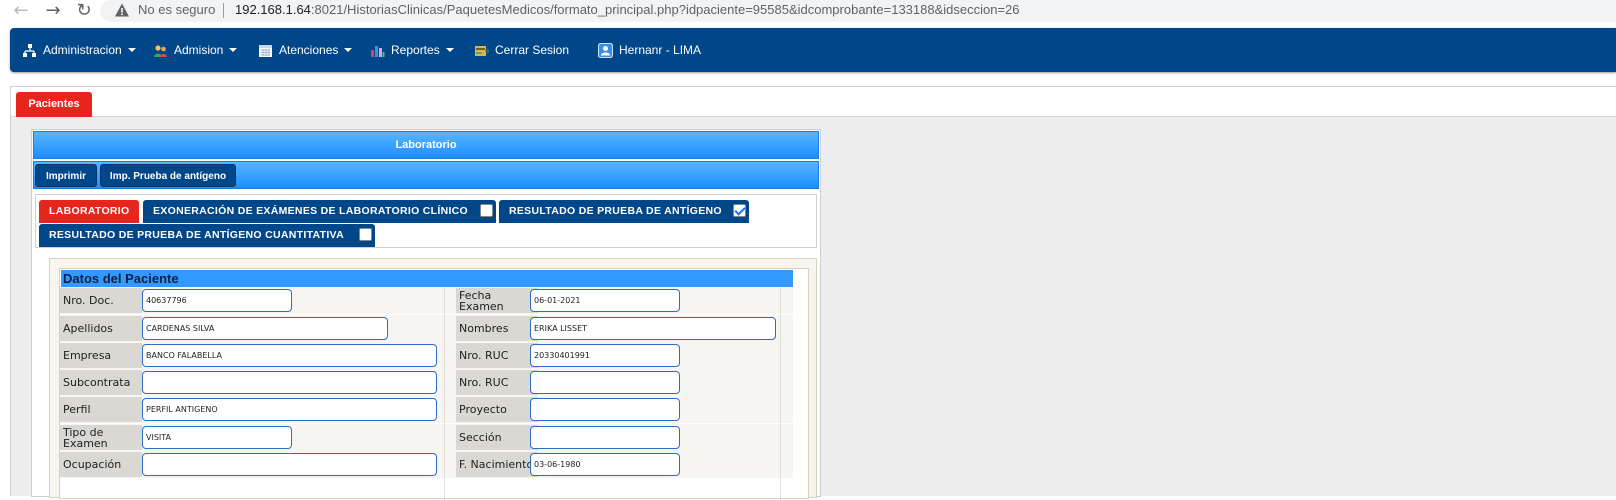  I want to click on print-antigen-button: Imp. Prueba de antígeno, so click(168, 175).